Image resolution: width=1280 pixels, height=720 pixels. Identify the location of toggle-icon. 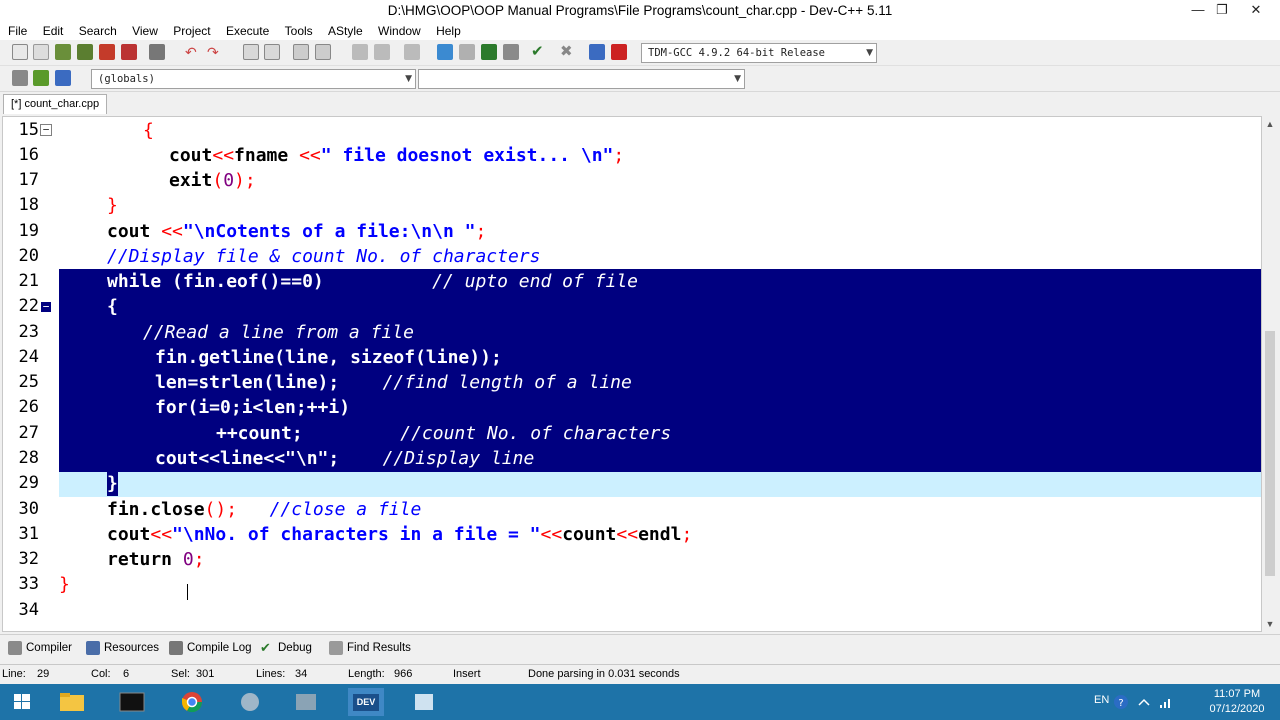
(412, 52).